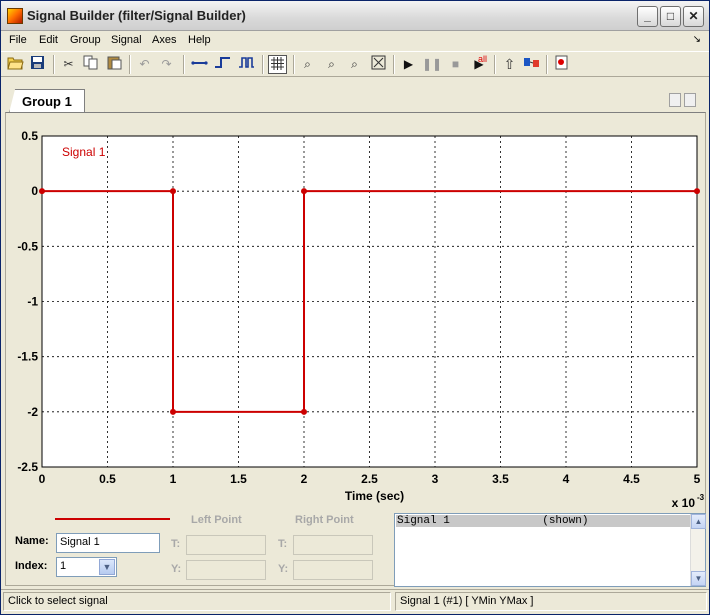  What do you see at coordinates (283, 544) in the screenshot?
I see `right-t-label: T:` at bounding box center [283, 544].